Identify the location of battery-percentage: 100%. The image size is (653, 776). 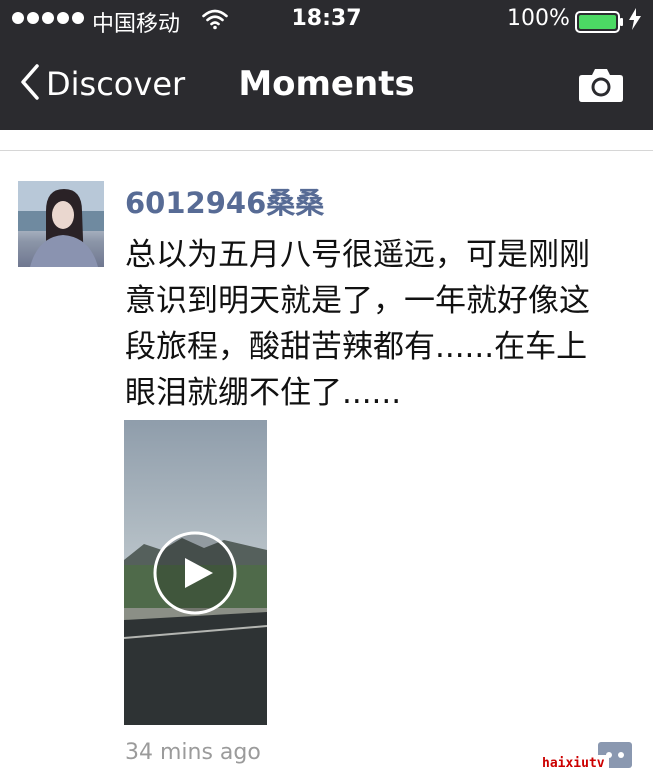
(538, 18).